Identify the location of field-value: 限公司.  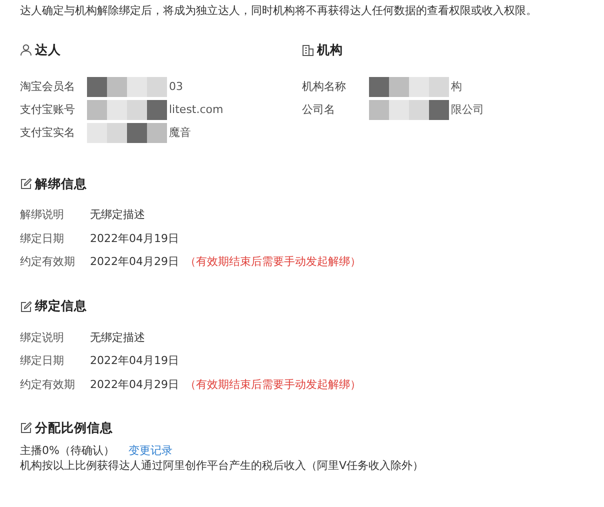
(467, 109).